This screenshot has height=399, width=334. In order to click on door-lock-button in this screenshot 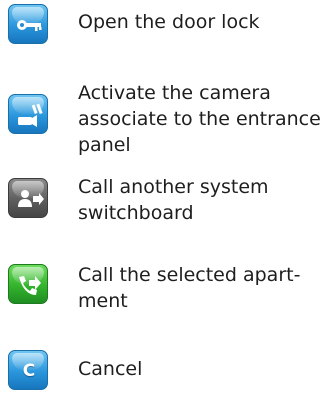, I will do `click(28, 24)`.